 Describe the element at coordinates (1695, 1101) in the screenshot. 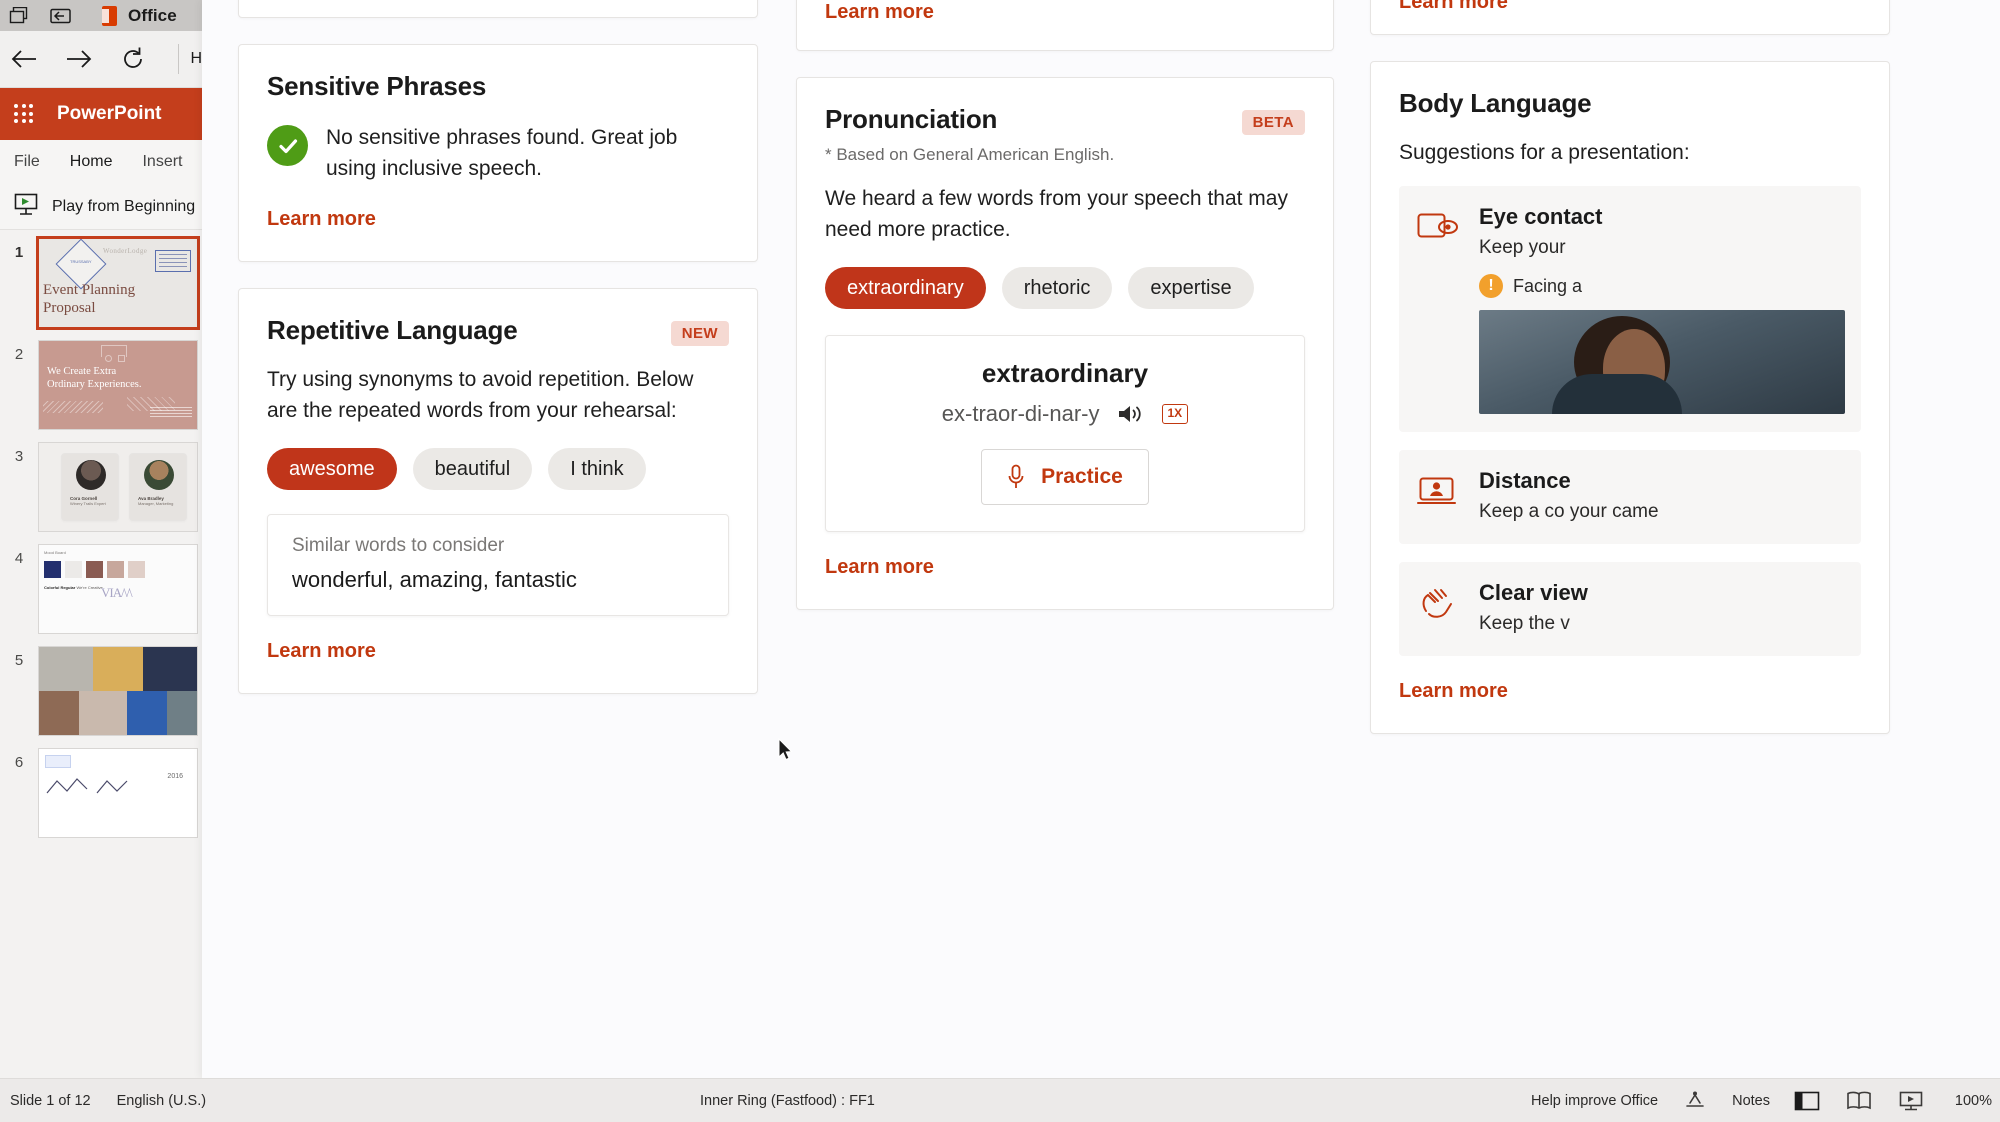

I see `accessibility-icon` at that location.